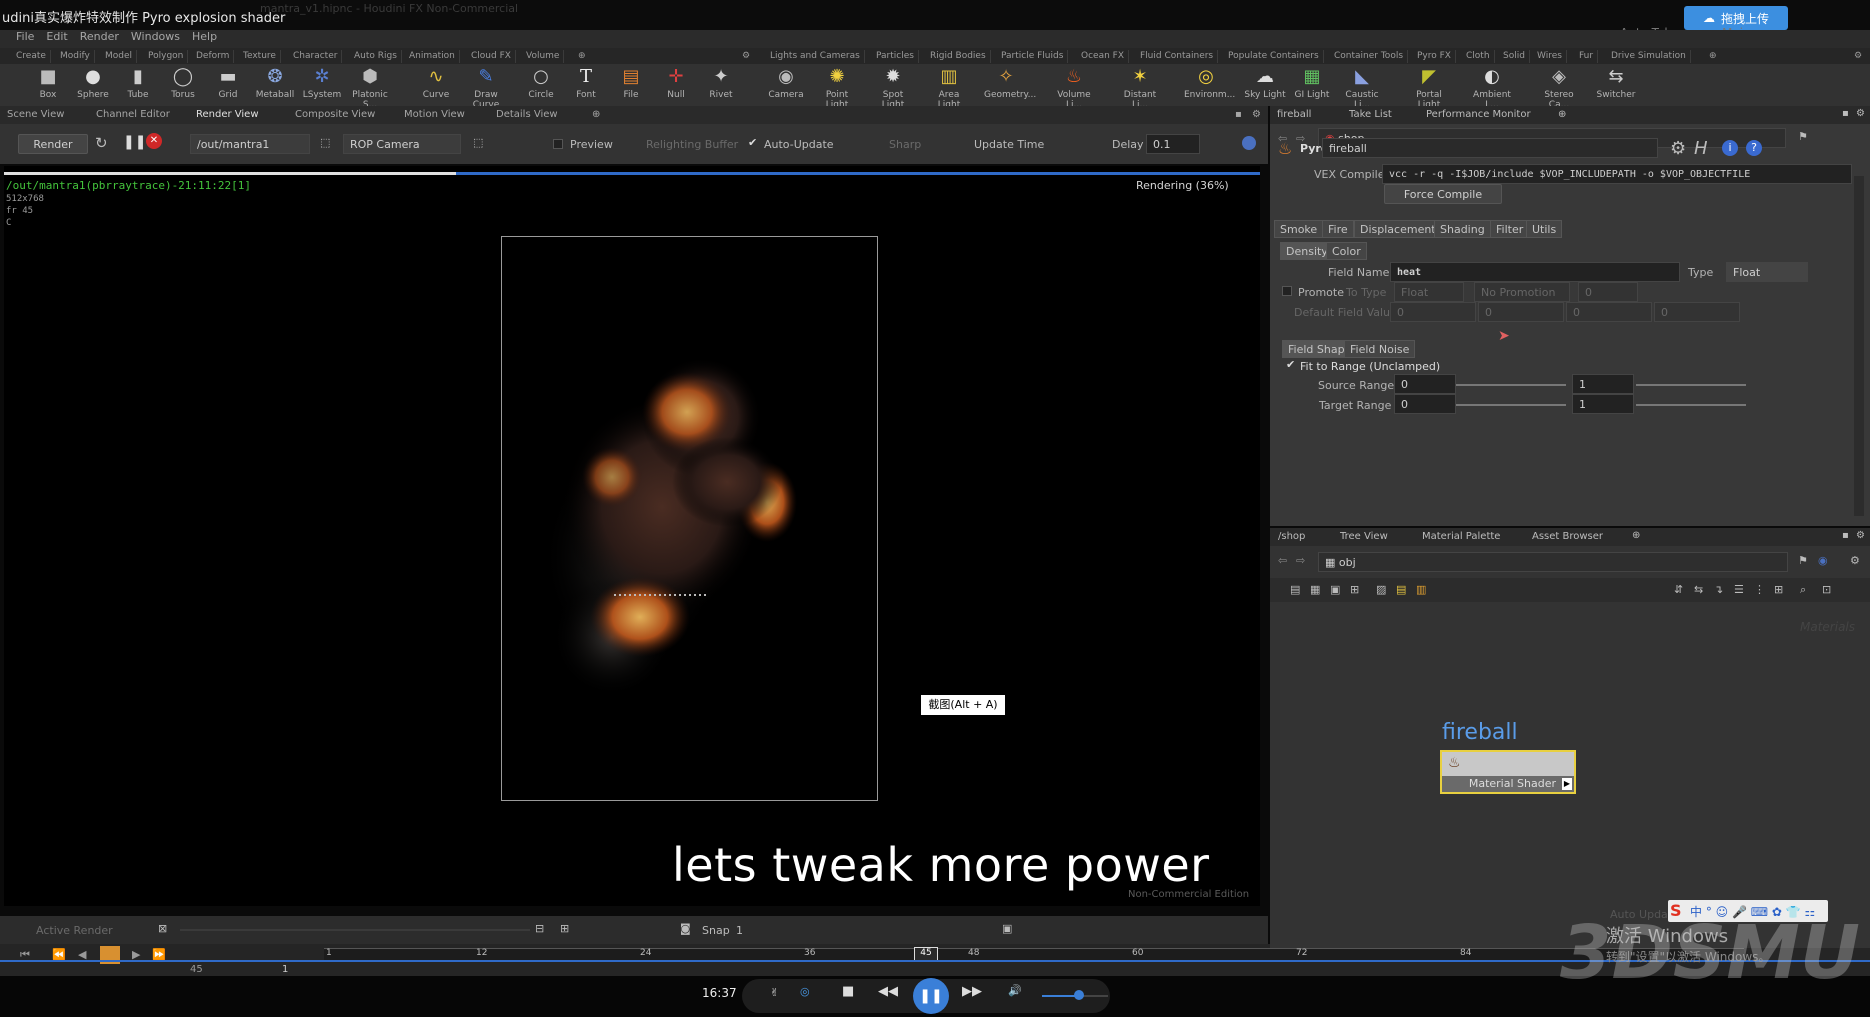 The image size is (1870, 1017). I want to click on tool-metaball: ❂ Metaball, so click(275, 83).